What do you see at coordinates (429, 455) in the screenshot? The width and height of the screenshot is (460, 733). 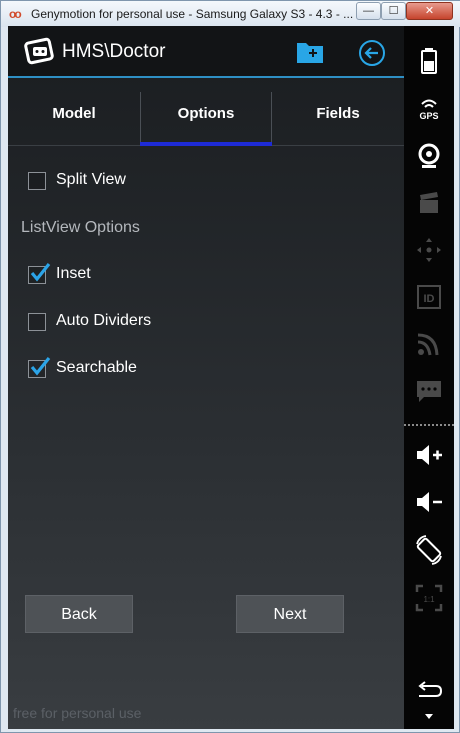 I see `volume-up-icon` at bounding box center [429, 455].